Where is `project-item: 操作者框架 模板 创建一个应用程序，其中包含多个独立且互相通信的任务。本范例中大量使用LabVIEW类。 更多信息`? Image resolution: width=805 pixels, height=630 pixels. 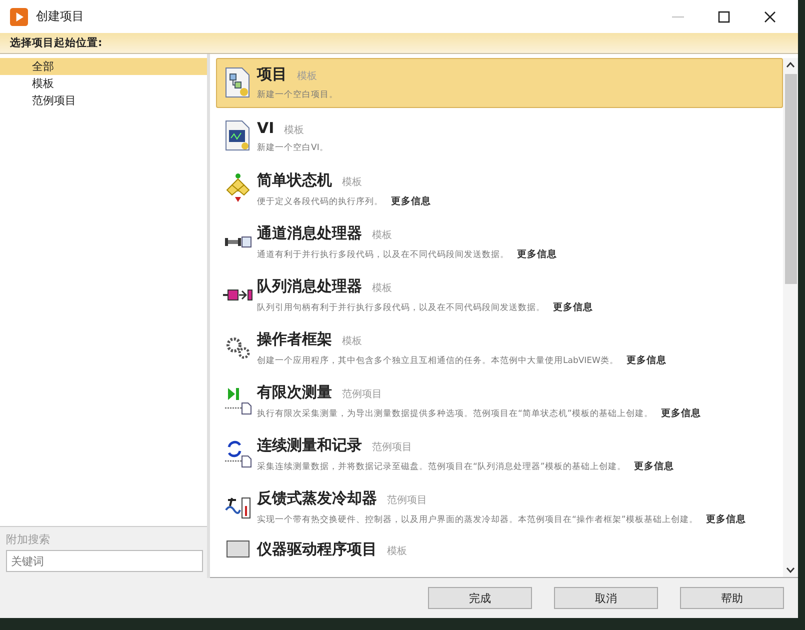 project-item: 操作者框架 模板 创建一个应用程序，其中包含多个独立且互相通信的任务。本范例中大量使用LabVIEW类。 更多信息 is located at coordinates (499, 348).